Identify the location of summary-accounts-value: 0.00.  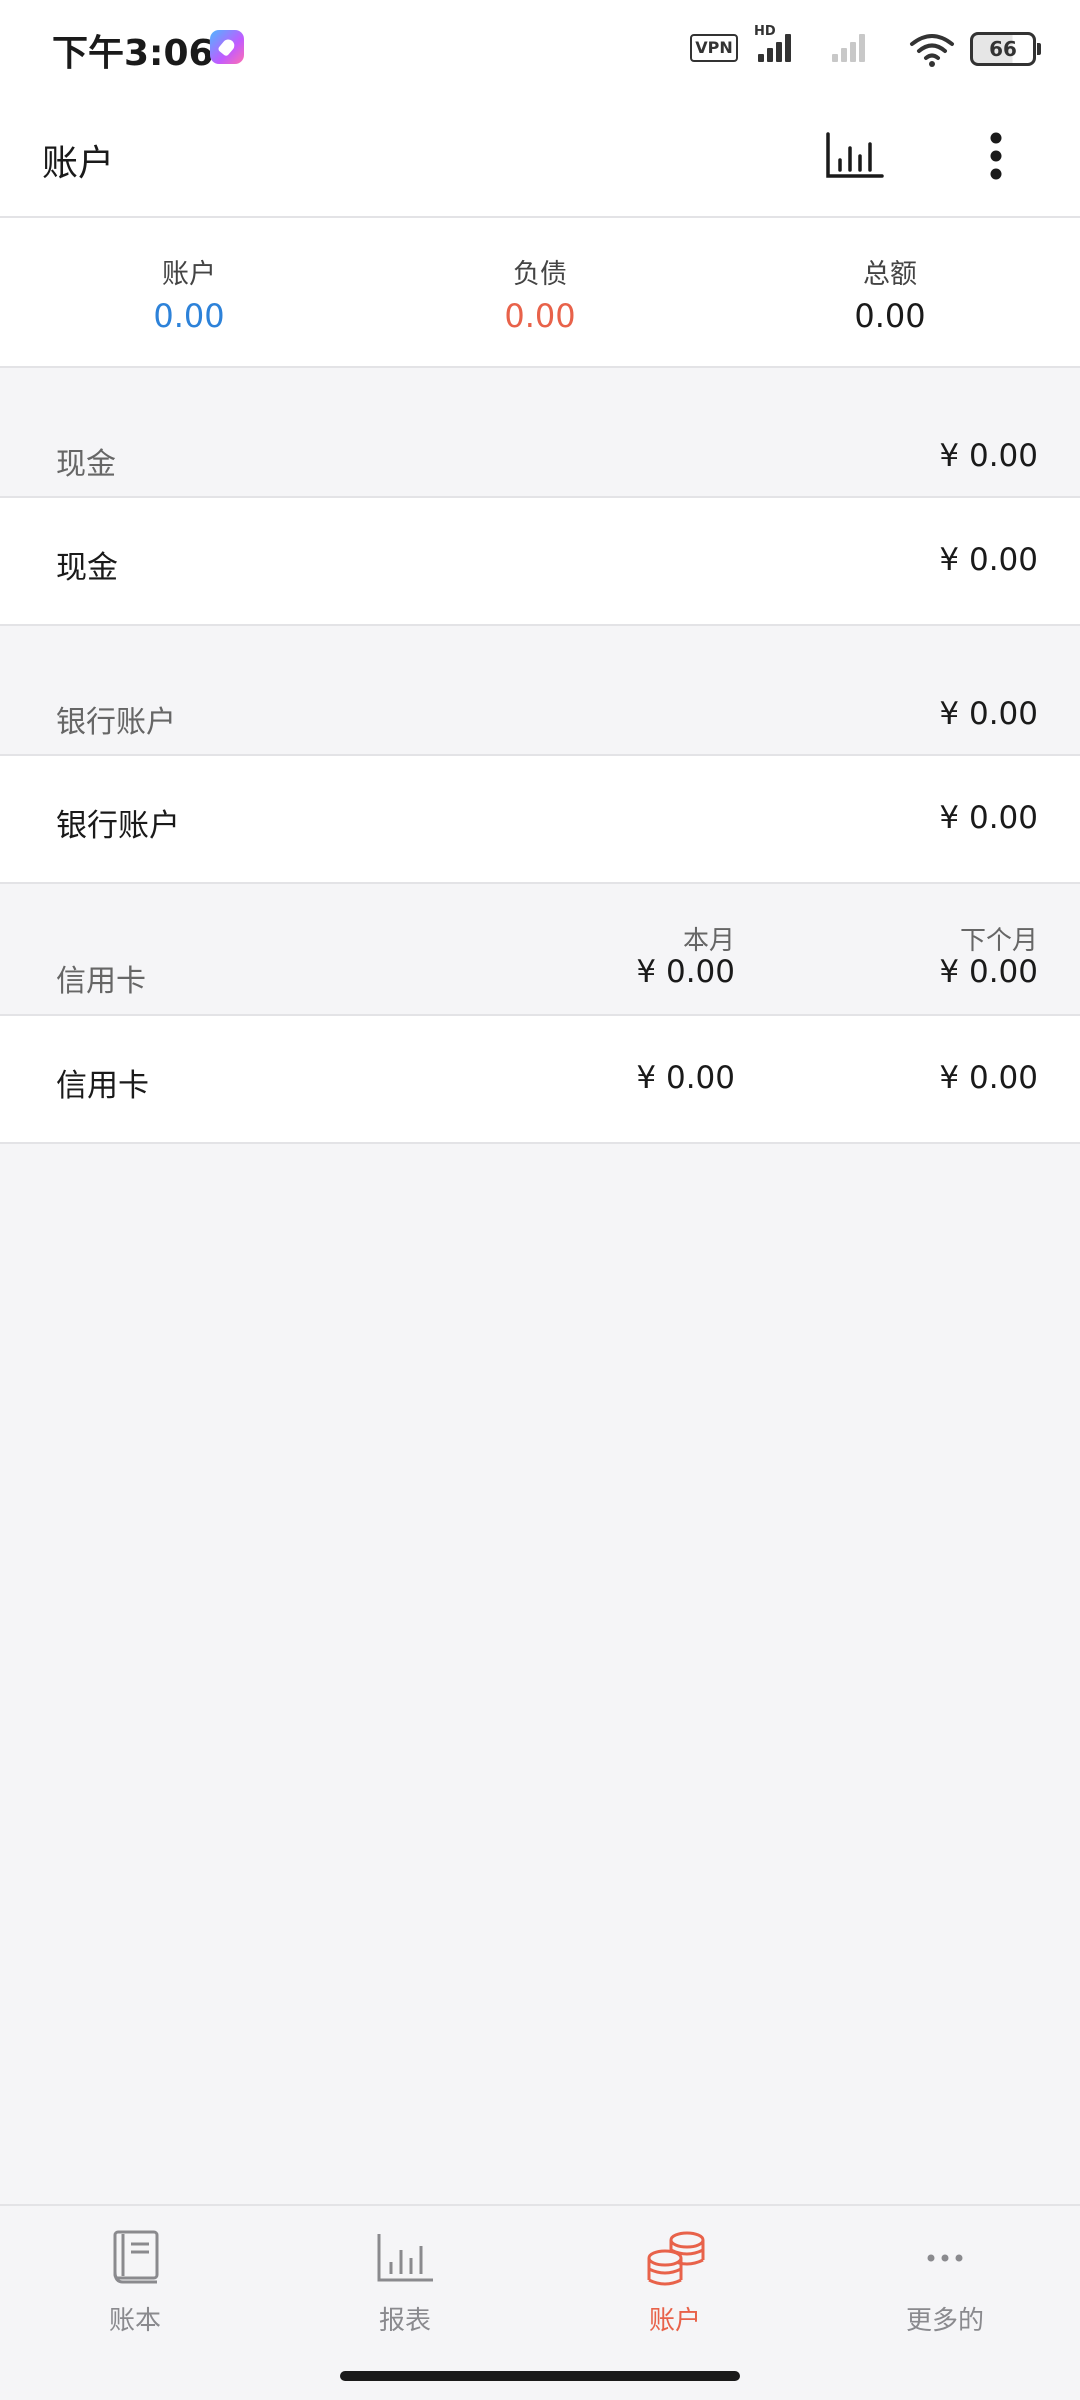
(189, 316).